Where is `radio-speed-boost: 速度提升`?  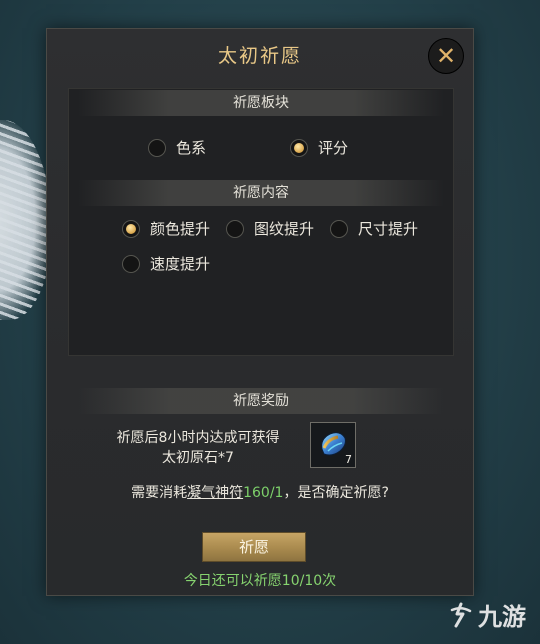 radio-speed-boost: 速度提升 is located at coordinates (166, 263).